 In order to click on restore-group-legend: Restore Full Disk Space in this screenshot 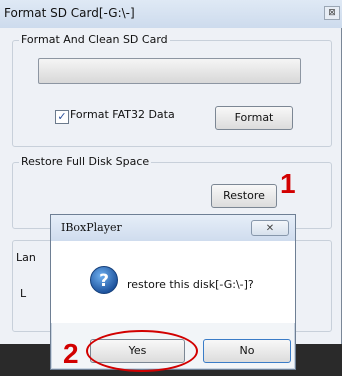, I will do `click(85, 161)`.